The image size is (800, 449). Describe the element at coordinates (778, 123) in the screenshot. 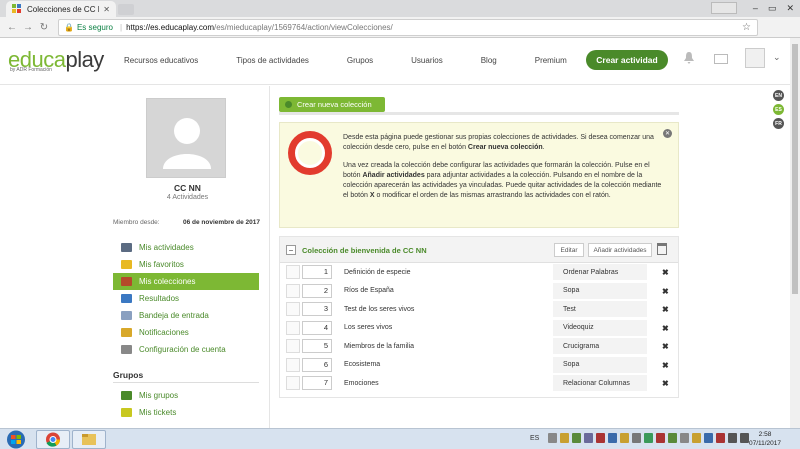

I see `lang-fr: FR` at that location.